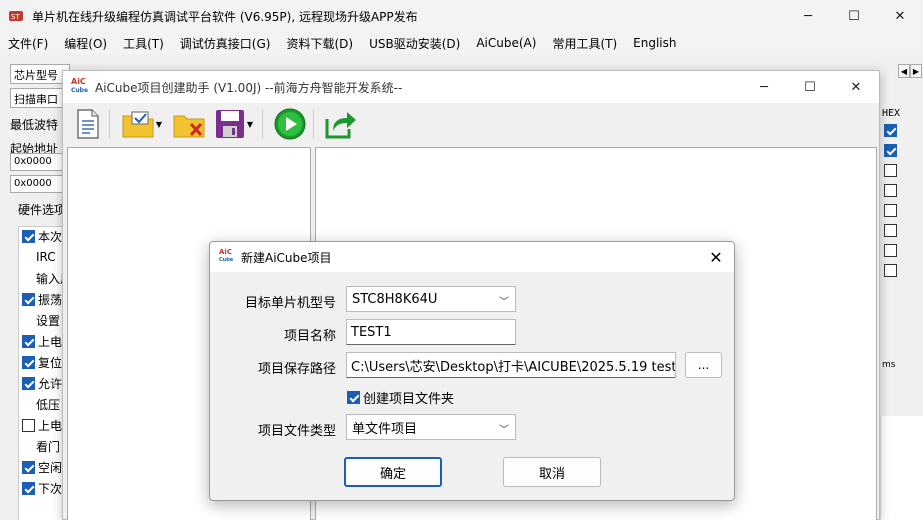  I want to click on menu-file: 文件(F), so click(28, 43).